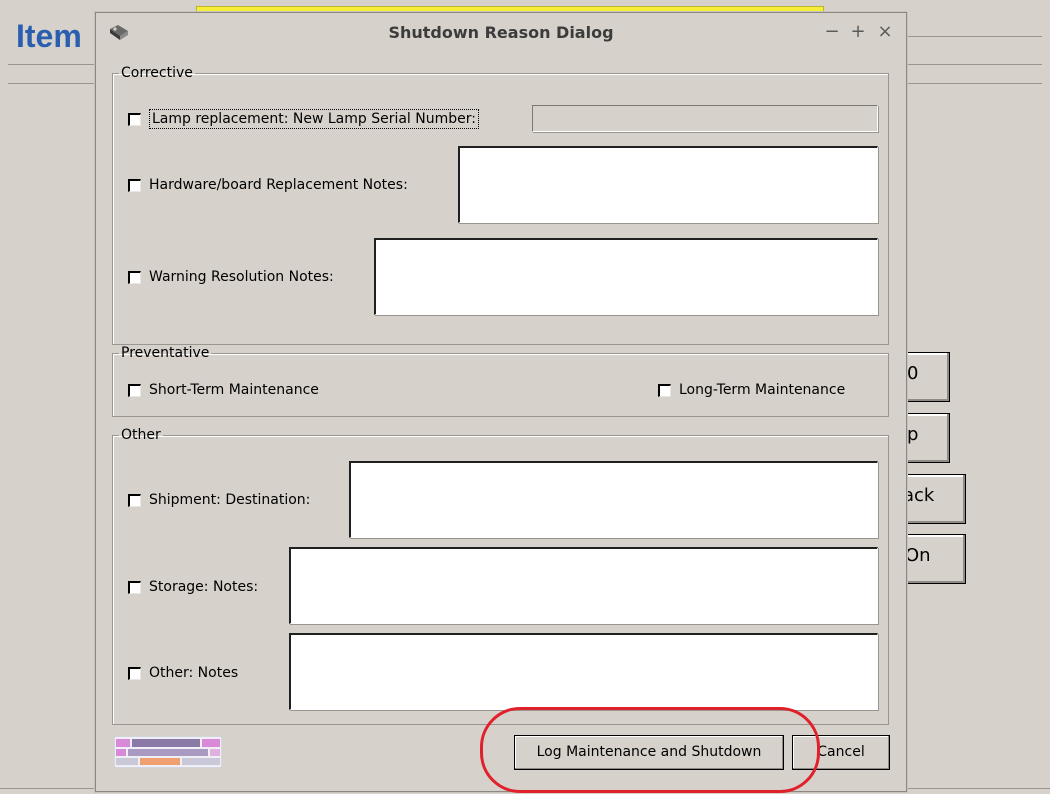 This screenshot has width=1050, height=794. I want to click on cancel-button: Cancel, so click(841, 752).